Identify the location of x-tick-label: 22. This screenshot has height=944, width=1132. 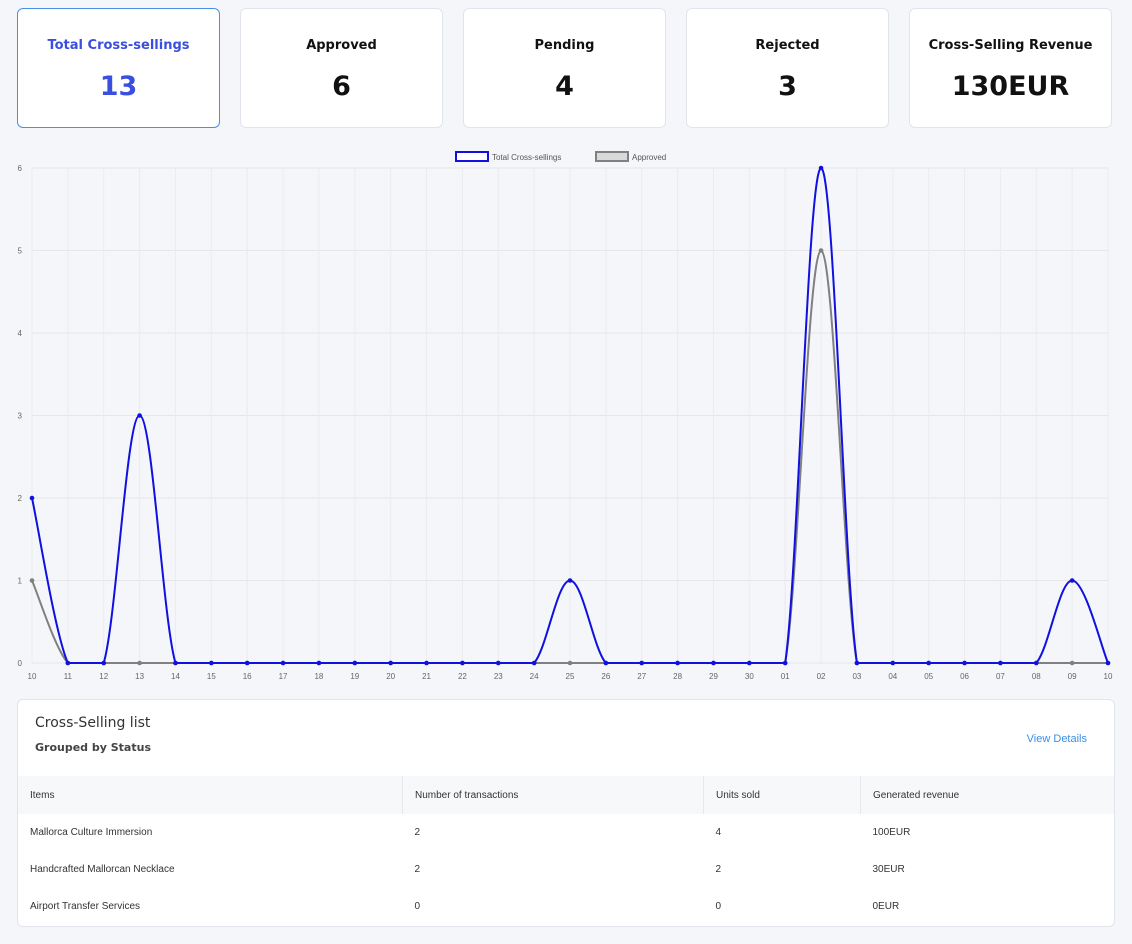
(462, 676).